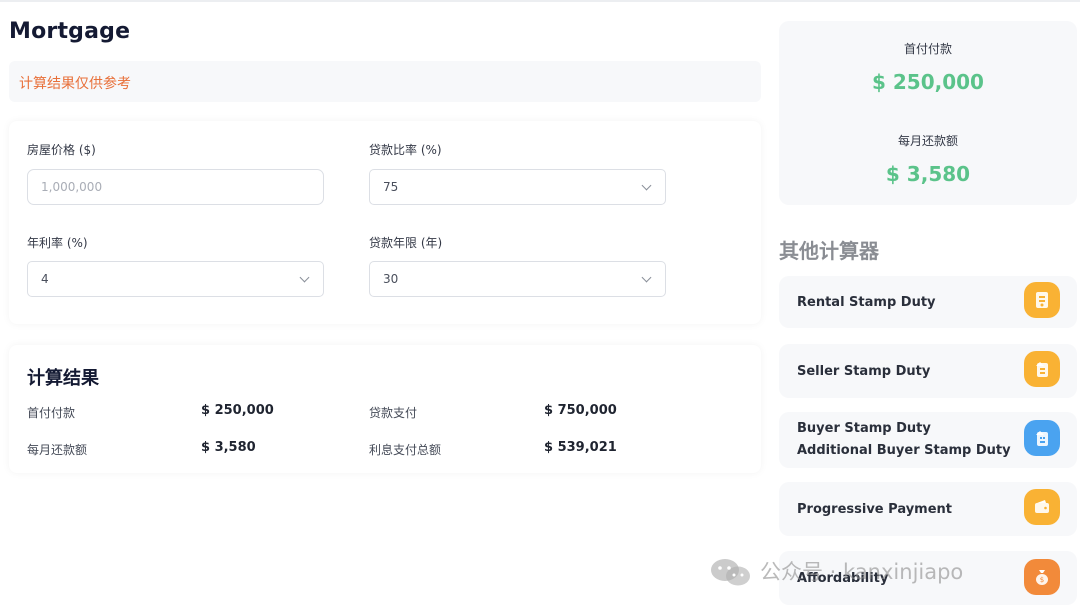  What do you see at coordinates (862, 572) in the screenshot?
I see `watermark-text: 公众号 · kanxinjiapo` at bounding box center [862, 572].